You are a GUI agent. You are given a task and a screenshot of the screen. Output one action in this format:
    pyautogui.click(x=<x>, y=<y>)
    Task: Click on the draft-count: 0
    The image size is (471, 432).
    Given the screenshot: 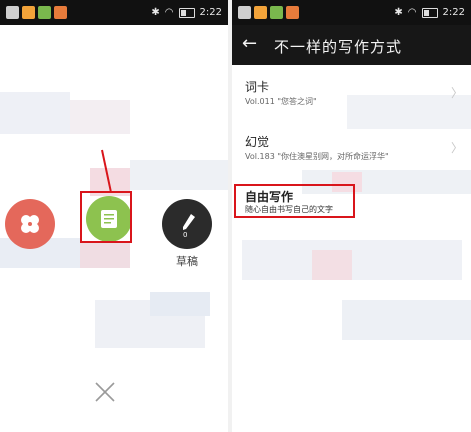 What is the action you would take?
    pyautogui.click(x=185, y=235)
    